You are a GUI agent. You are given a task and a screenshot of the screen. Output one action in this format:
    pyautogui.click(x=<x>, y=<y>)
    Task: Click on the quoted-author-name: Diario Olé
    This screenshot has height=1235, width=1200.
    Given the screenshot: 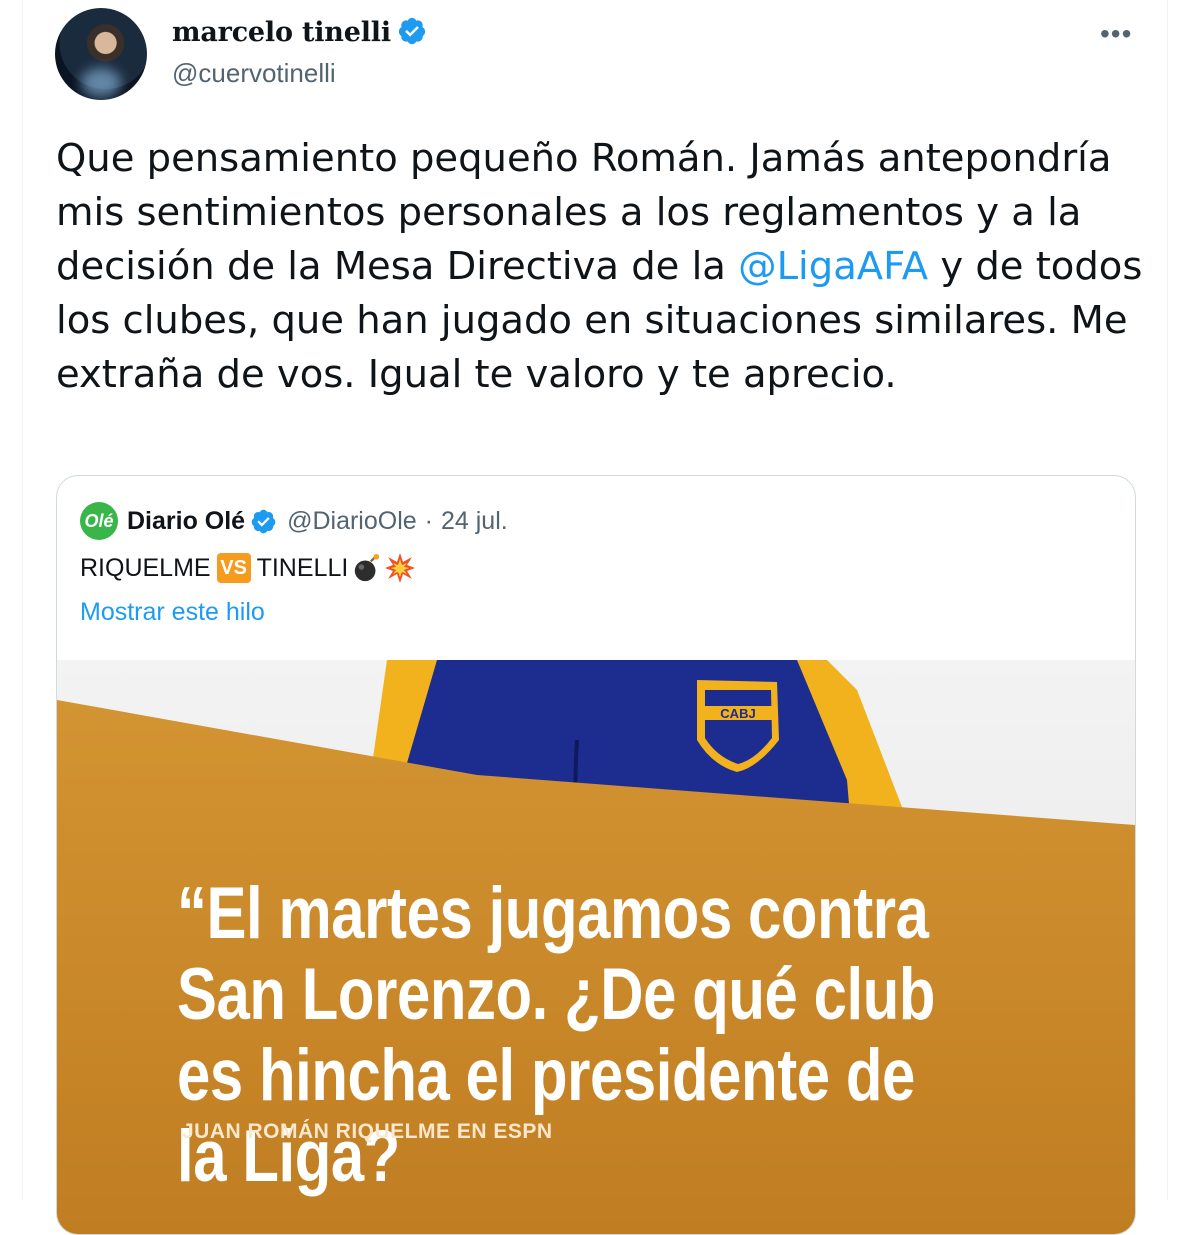 What is the action you would take?
    pyautogui.click(x=186, y=520)
    